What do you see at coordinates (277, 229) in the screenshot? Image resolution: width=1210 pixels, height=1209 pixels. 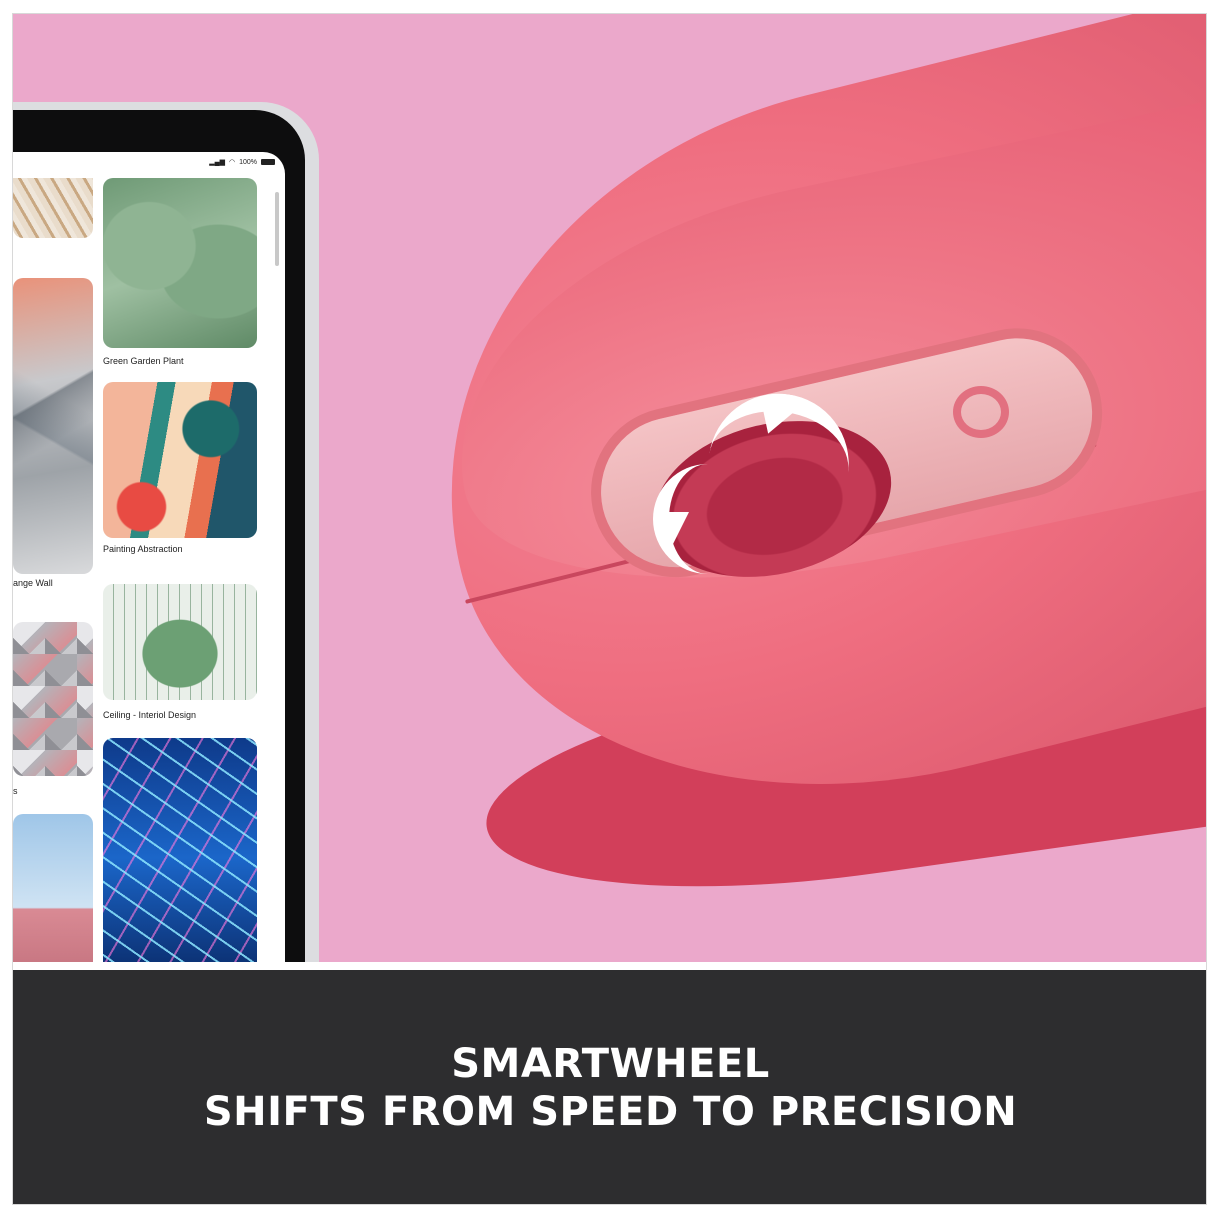 I see `scrollbar` at bounding box center [277, 229].